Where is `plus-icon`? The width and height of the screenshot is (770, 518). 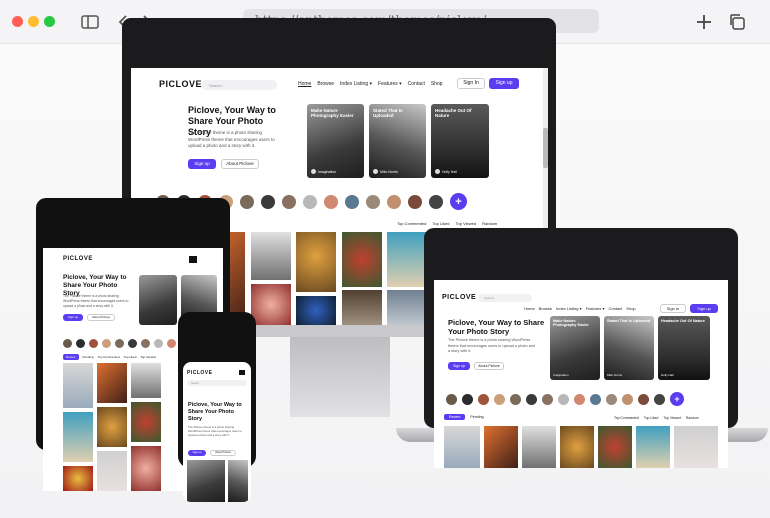
plus-icon is located at coordinates (704, 22).